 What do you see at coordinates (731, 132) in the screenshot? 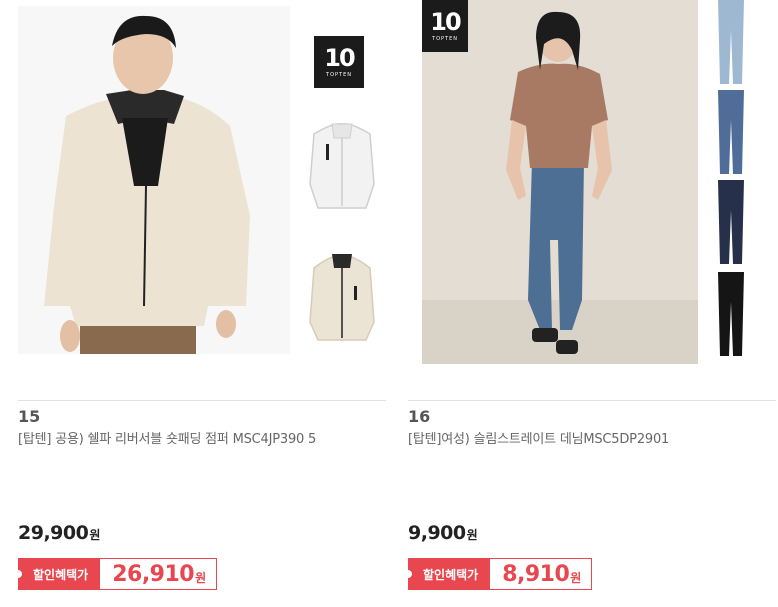
I see `thumbnail-mid-jeans` at bounding box center [731, 132].